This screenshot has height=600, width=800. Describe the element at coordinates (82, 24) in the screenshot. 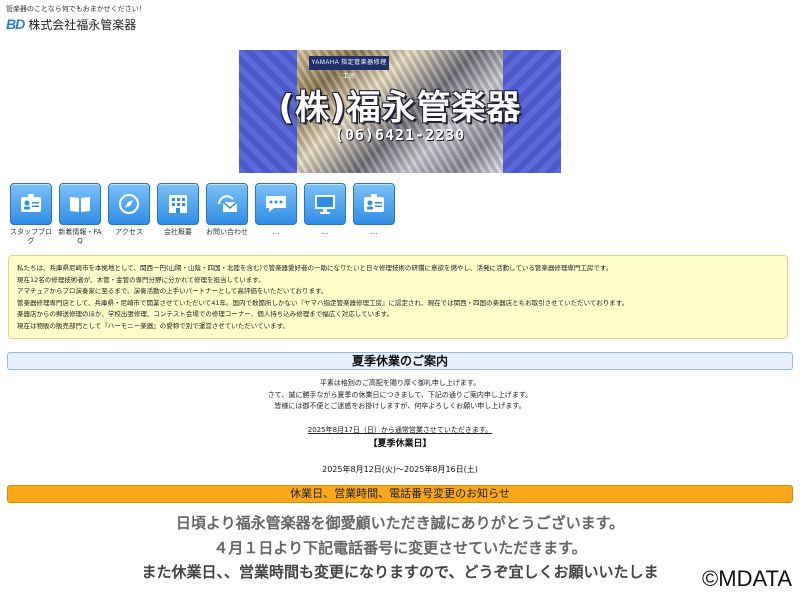

I see `logo-company-name: 株式会社福永管楽器` at that location.